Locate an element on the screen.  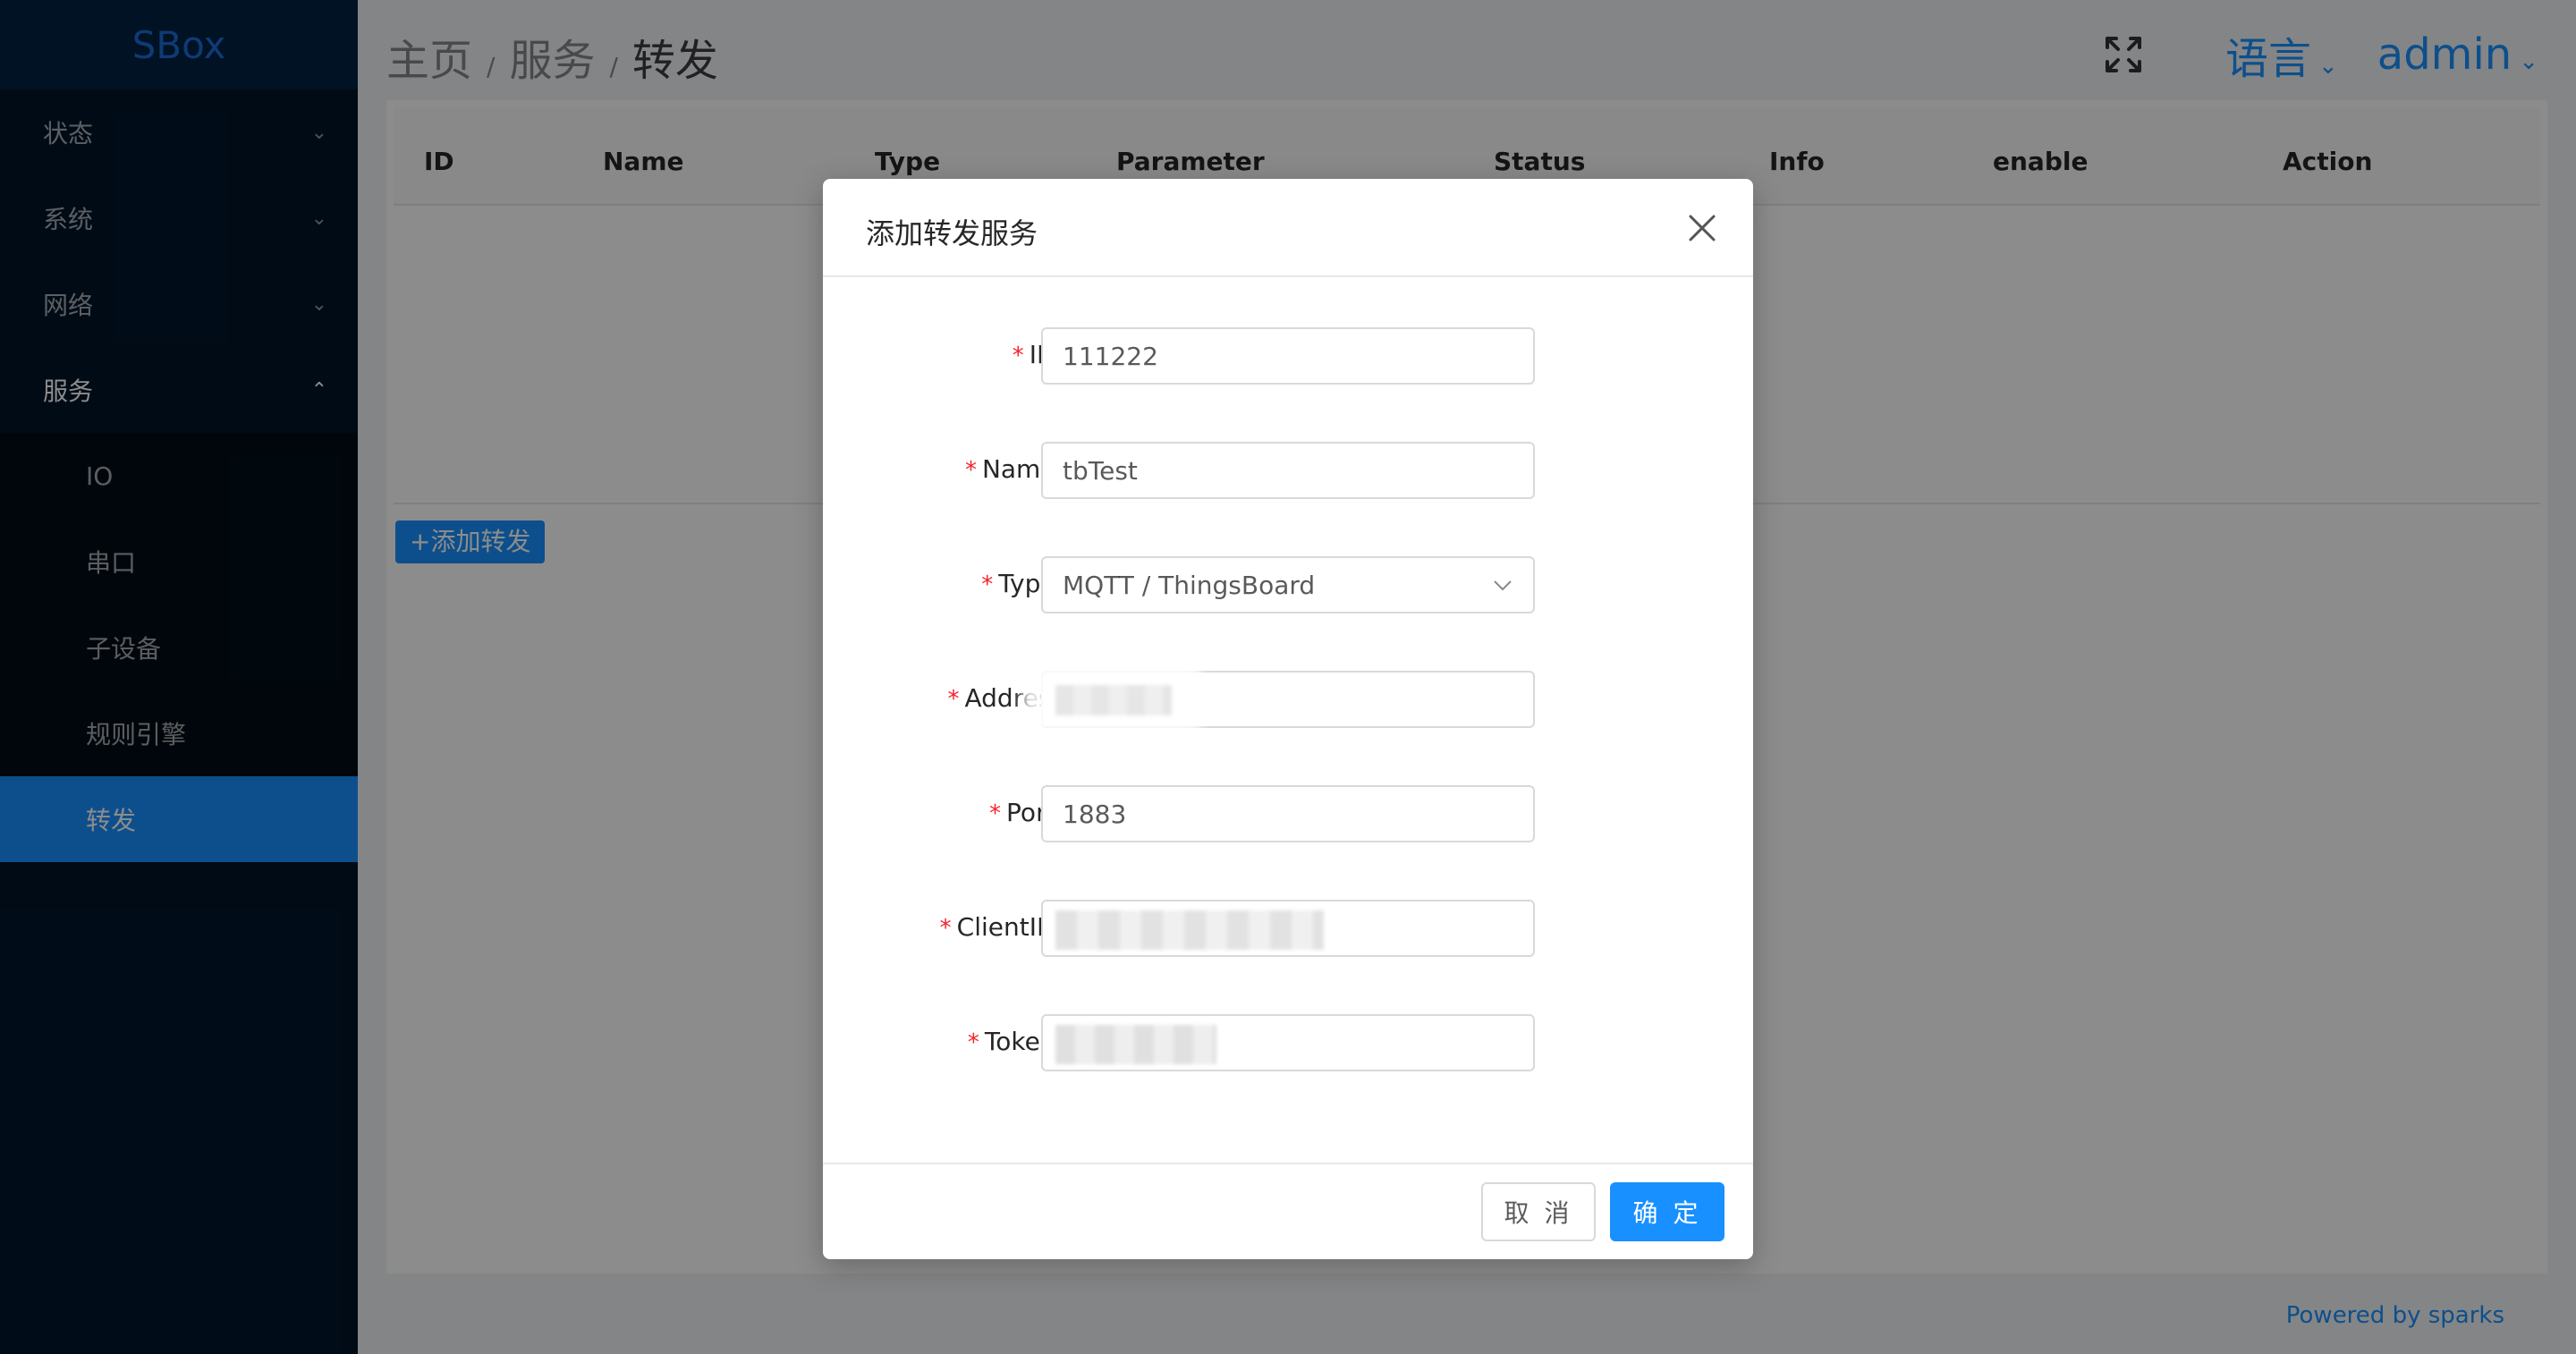
cancel-button: 取 消 is located at coordinates (1538, 1211).